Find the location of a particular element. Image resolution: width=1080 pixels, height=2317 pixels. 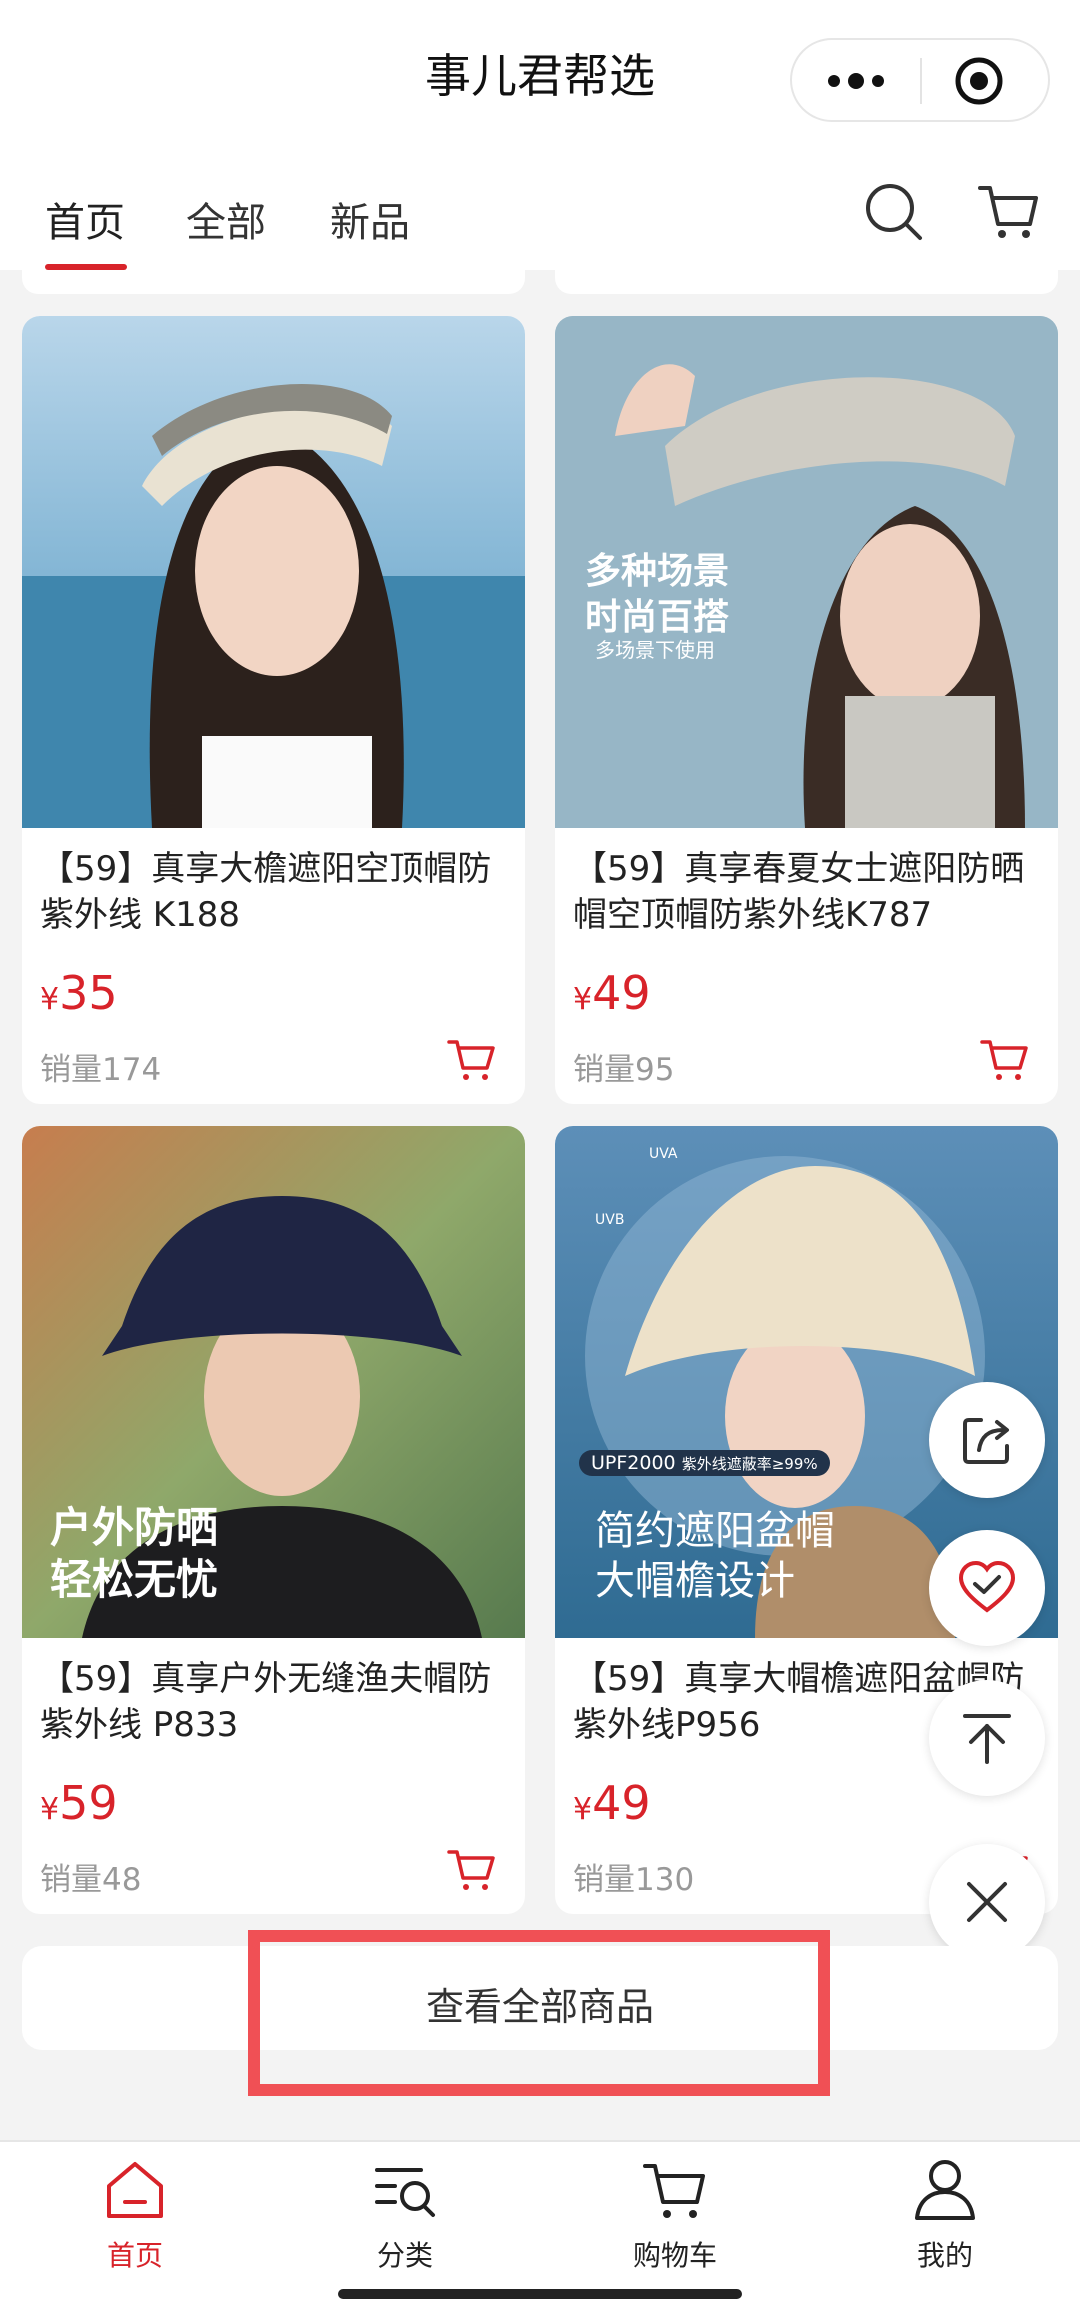

nav-home: 首页 is located at coordinates (135, 2215).